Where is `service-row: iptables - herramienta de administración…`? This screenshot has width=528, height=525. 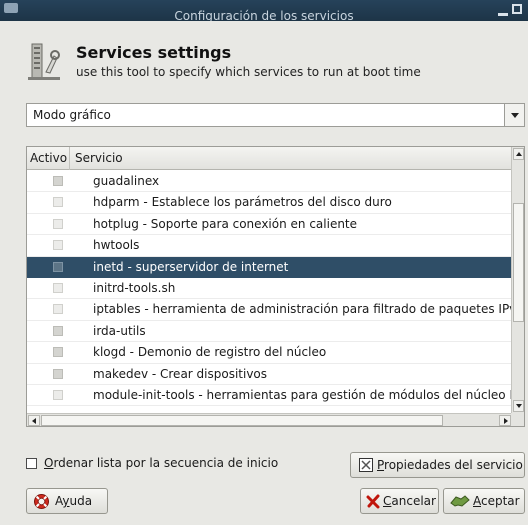 service-row: iptables - herramienta de administración… is located at coordinates (269, 310).